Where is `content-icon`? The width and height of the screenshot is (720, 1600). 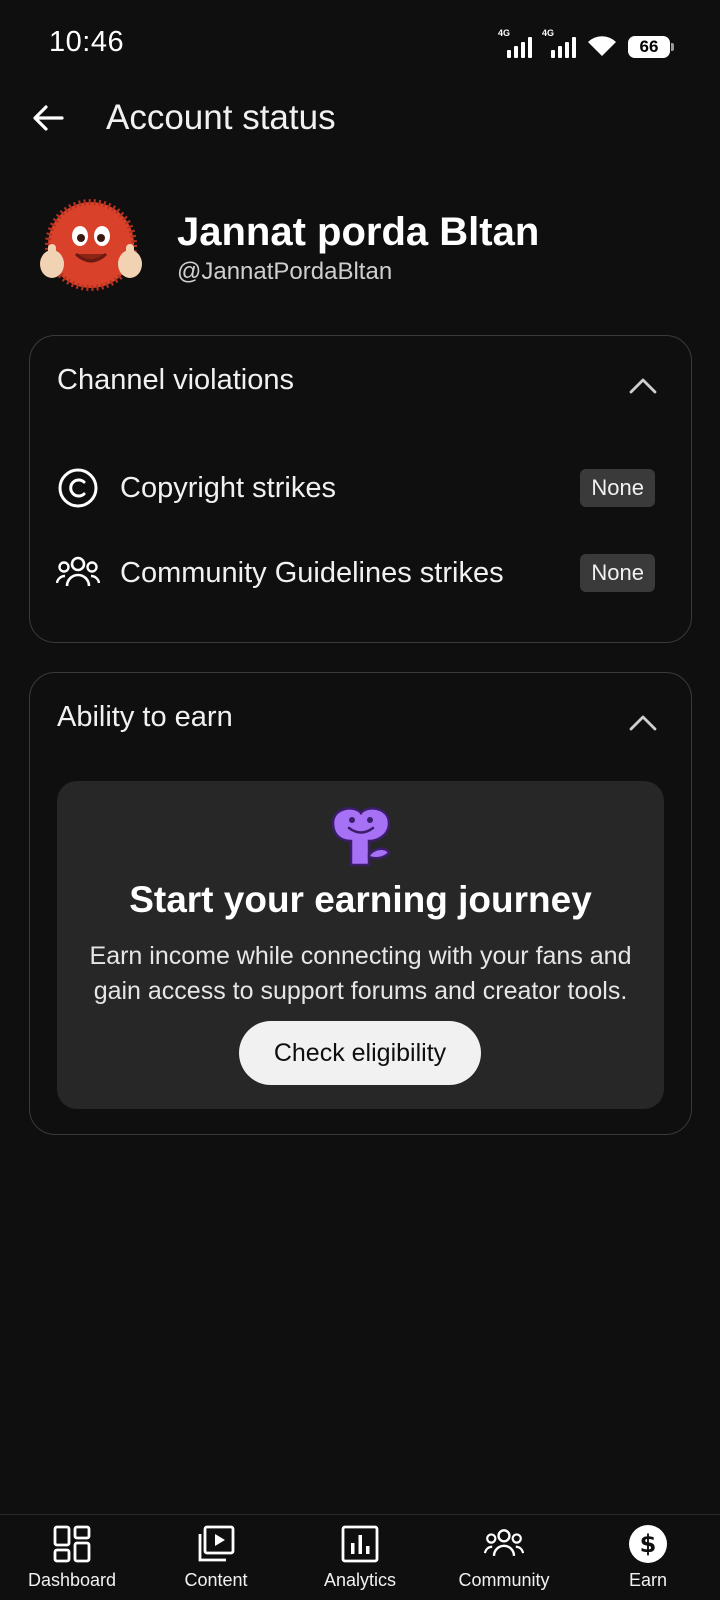
content-icon is located at coordinates (216, 1544).